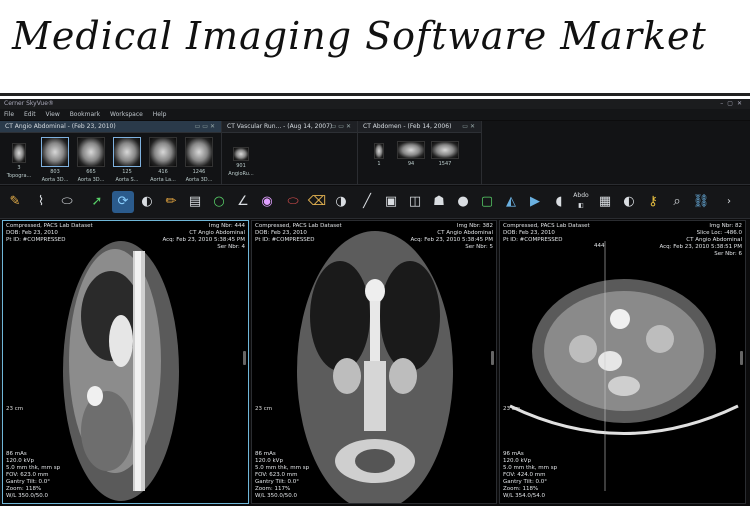 The image size is (750, 506). Describe the element at coordinates (379, 159) in the screenshot. I see `series-thumbnail: 1` at that location.